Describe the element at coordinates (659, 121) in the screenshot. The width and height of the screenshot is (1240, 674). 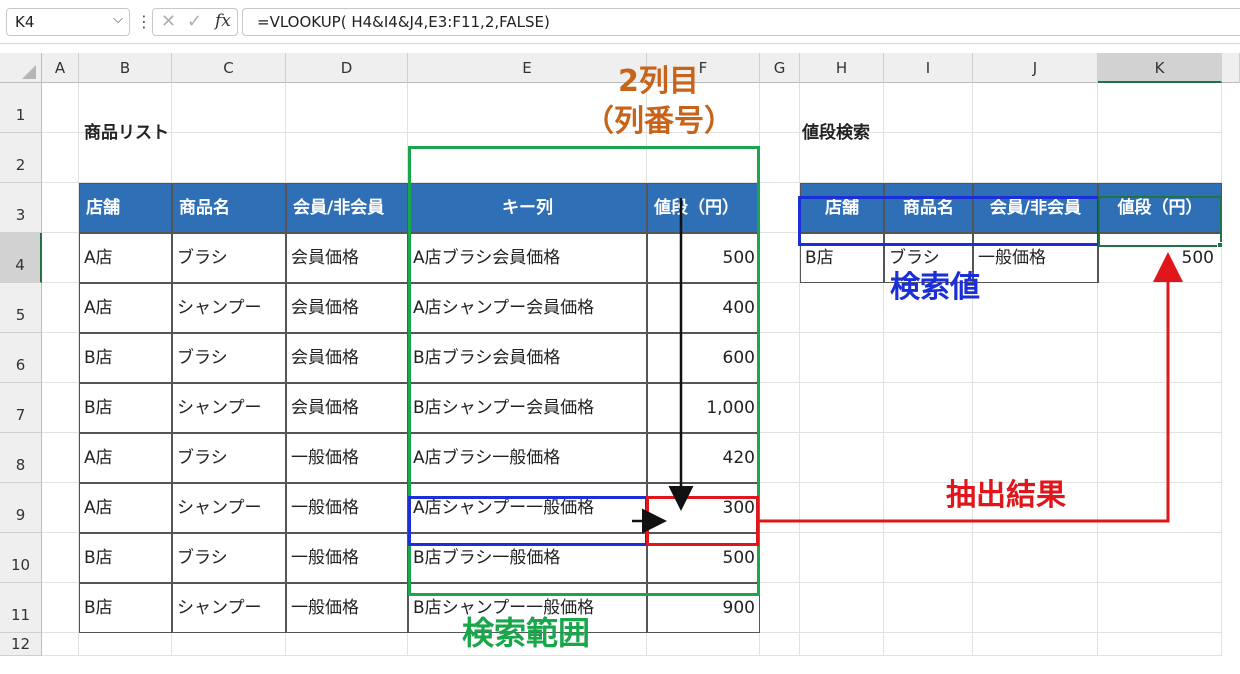
I see `column-index-label-2: （列番号）` at that location.